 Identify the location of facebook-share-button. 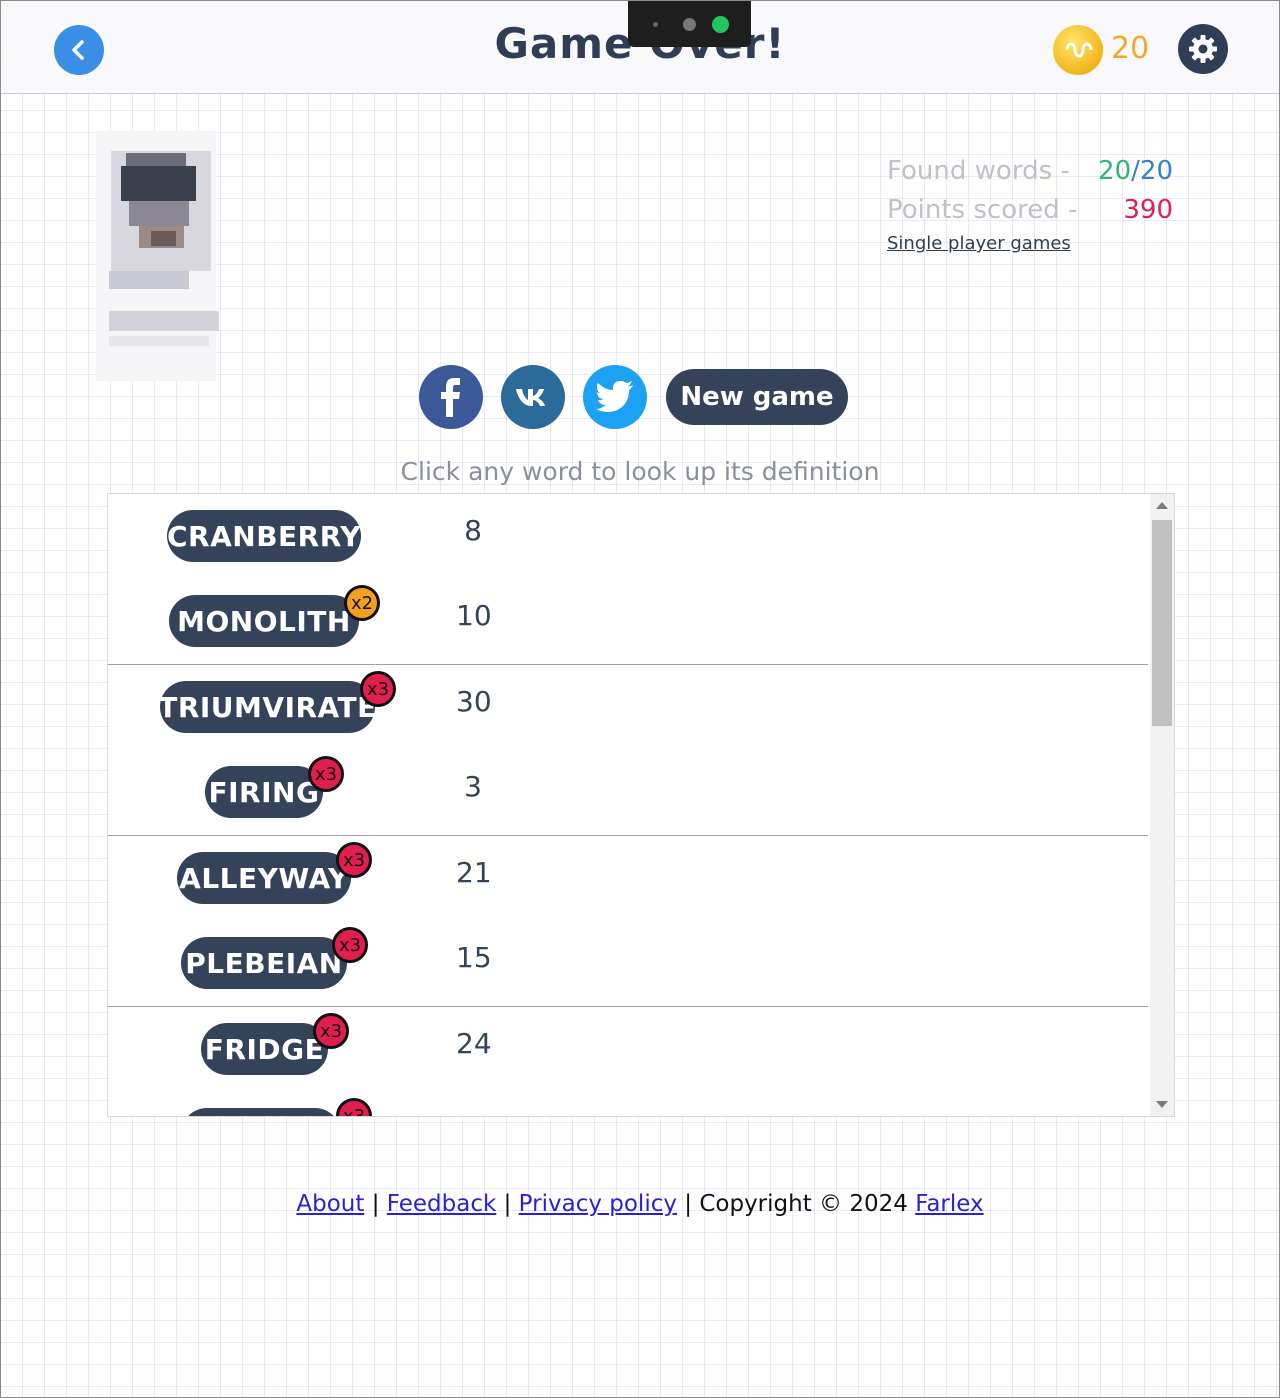
(451, 397).